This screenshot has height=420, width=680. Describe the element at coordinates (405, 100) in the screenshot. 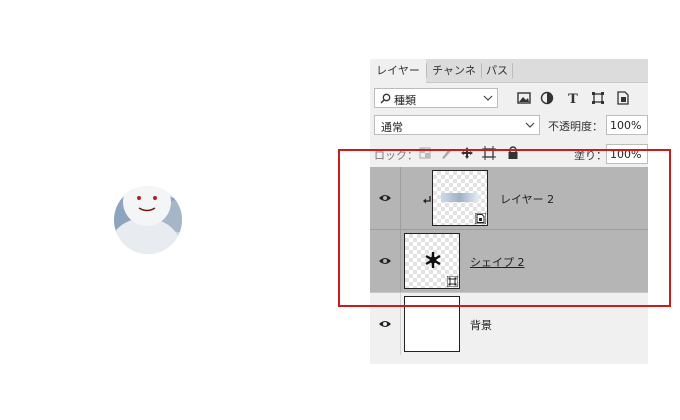

I see `layer-filter-label: 種類` at that location.